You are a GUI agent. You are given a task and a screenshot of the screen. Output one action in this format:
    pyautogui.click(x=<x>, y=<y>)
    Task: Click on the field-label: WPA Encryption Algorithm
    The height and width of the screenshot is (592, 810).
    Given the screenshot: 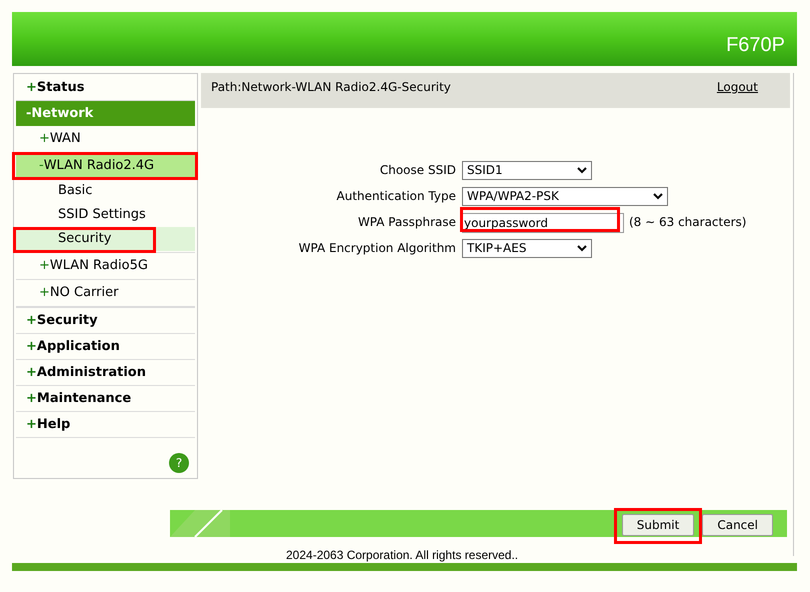 What is the action you would take?
    pyautogui.click(x=377, y=248)
    